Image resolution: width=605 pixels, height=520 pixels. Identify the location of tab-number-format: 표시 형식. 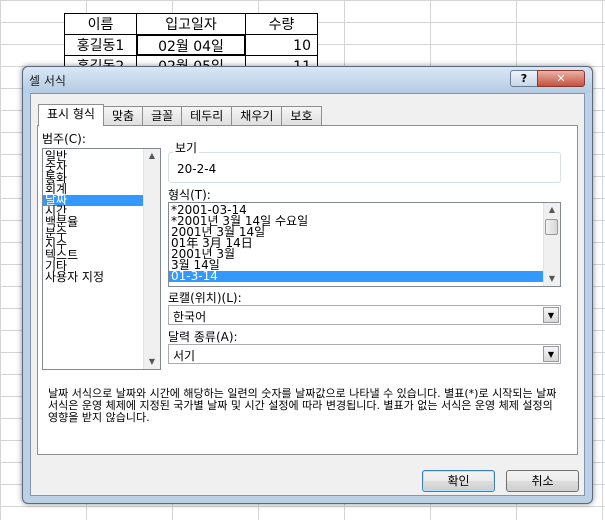
(71, 115).